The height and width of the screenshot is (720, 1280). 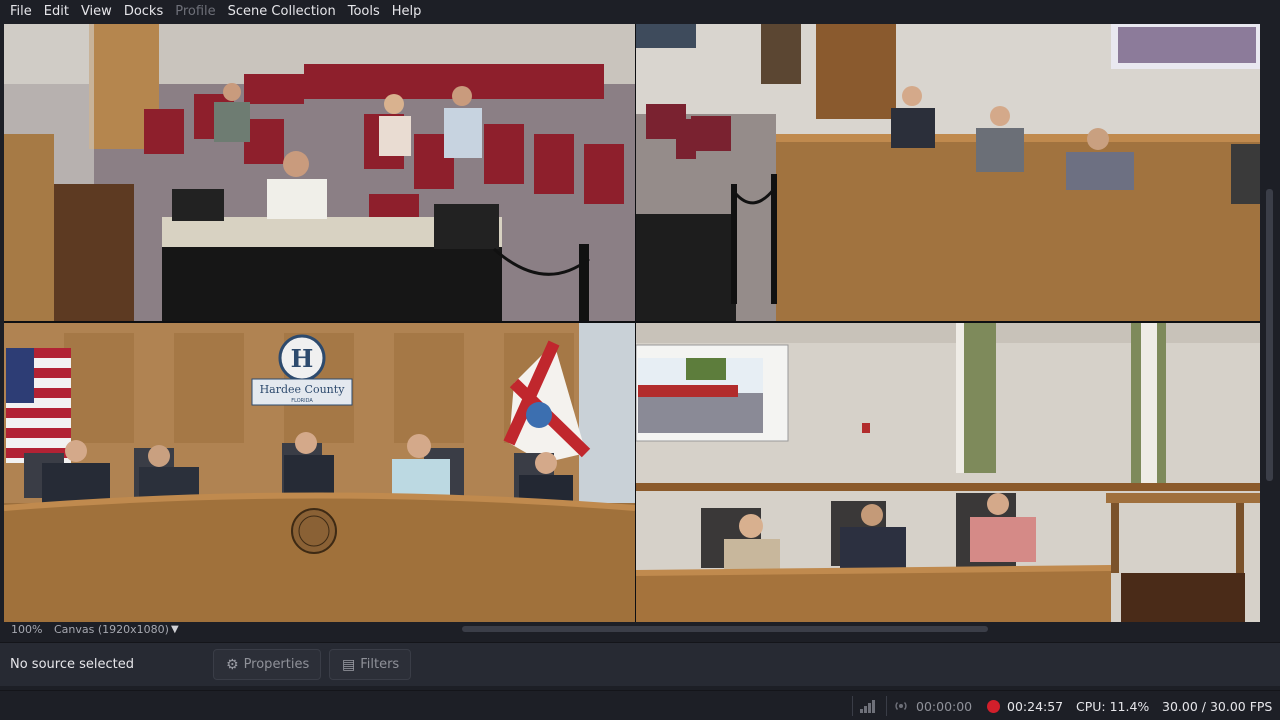 What do you see at coordinates (232, 664) in the screenshot?
I see `gear-icon: ⚙` at bounding box center [232, 664].